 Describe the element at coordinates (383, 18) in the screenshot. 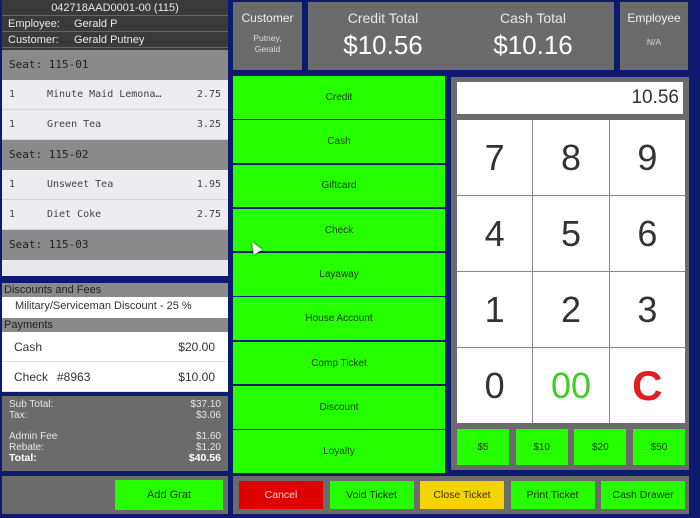

I see `credit-total-label: Credit Total` at that location.